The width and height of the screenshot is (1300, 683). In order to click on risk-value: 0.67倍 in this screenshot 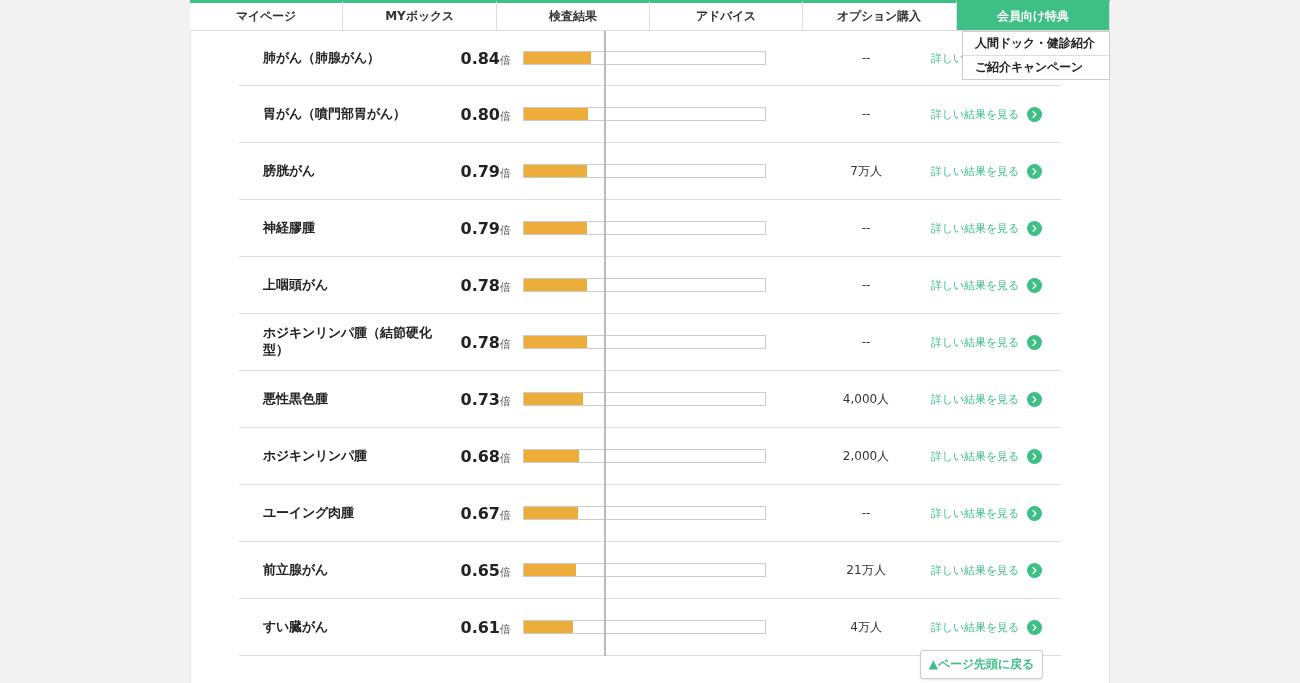, I will do `click(485, 513)`.